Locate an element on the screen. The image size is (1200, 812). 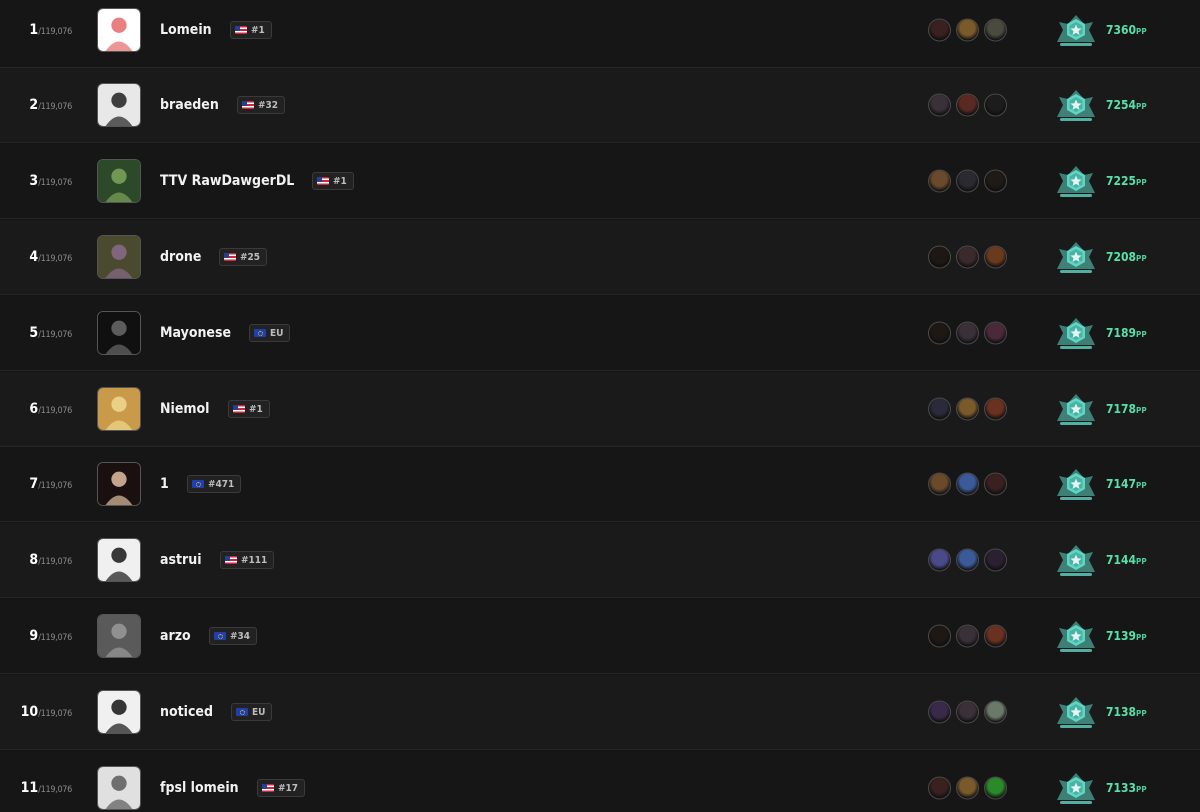
leaderboard-row: 5/119,076 Mayonese EU 7189PP is located at coordinates (600, 333).